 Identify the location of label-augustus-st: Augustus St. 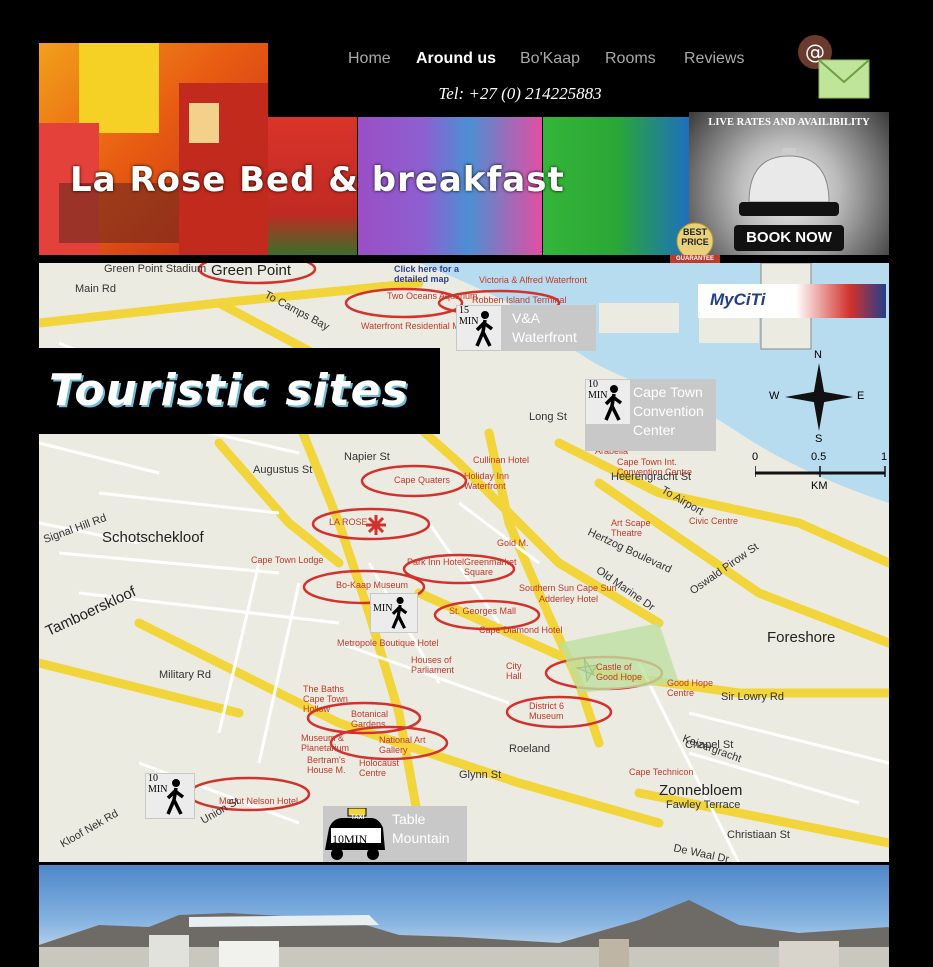
(283, 470).